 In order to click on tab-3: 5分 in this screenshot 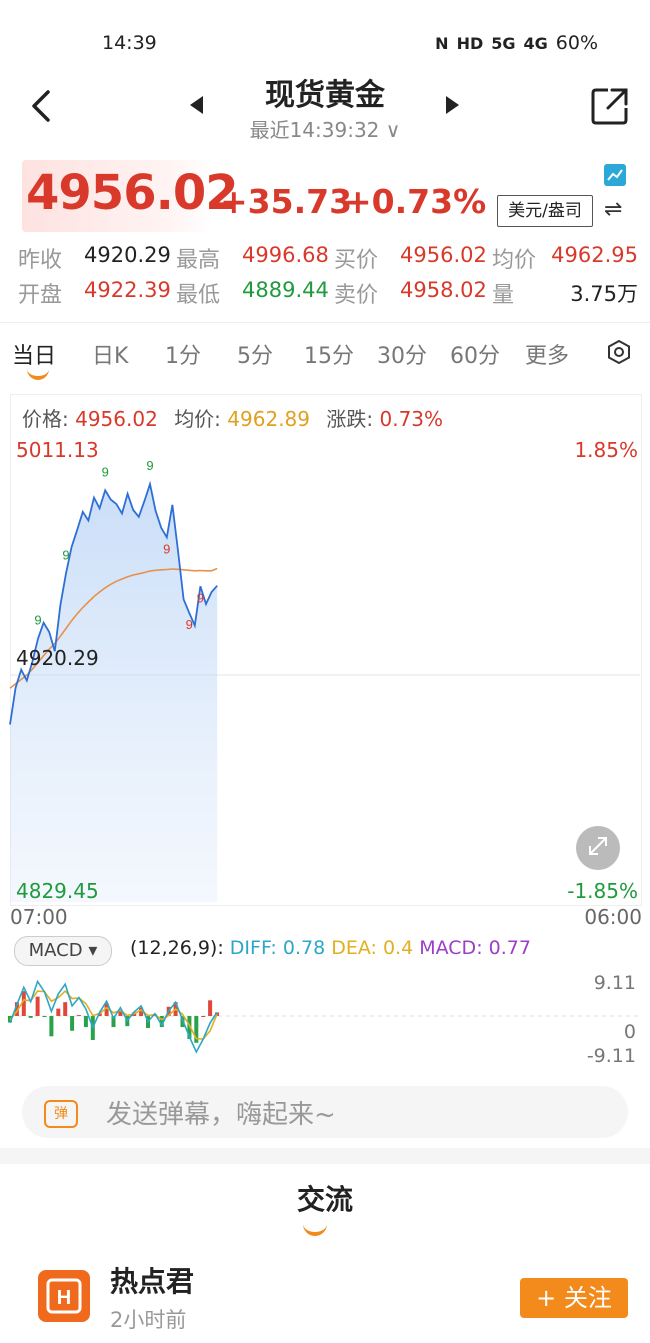, I will do `click(255, 354)`.